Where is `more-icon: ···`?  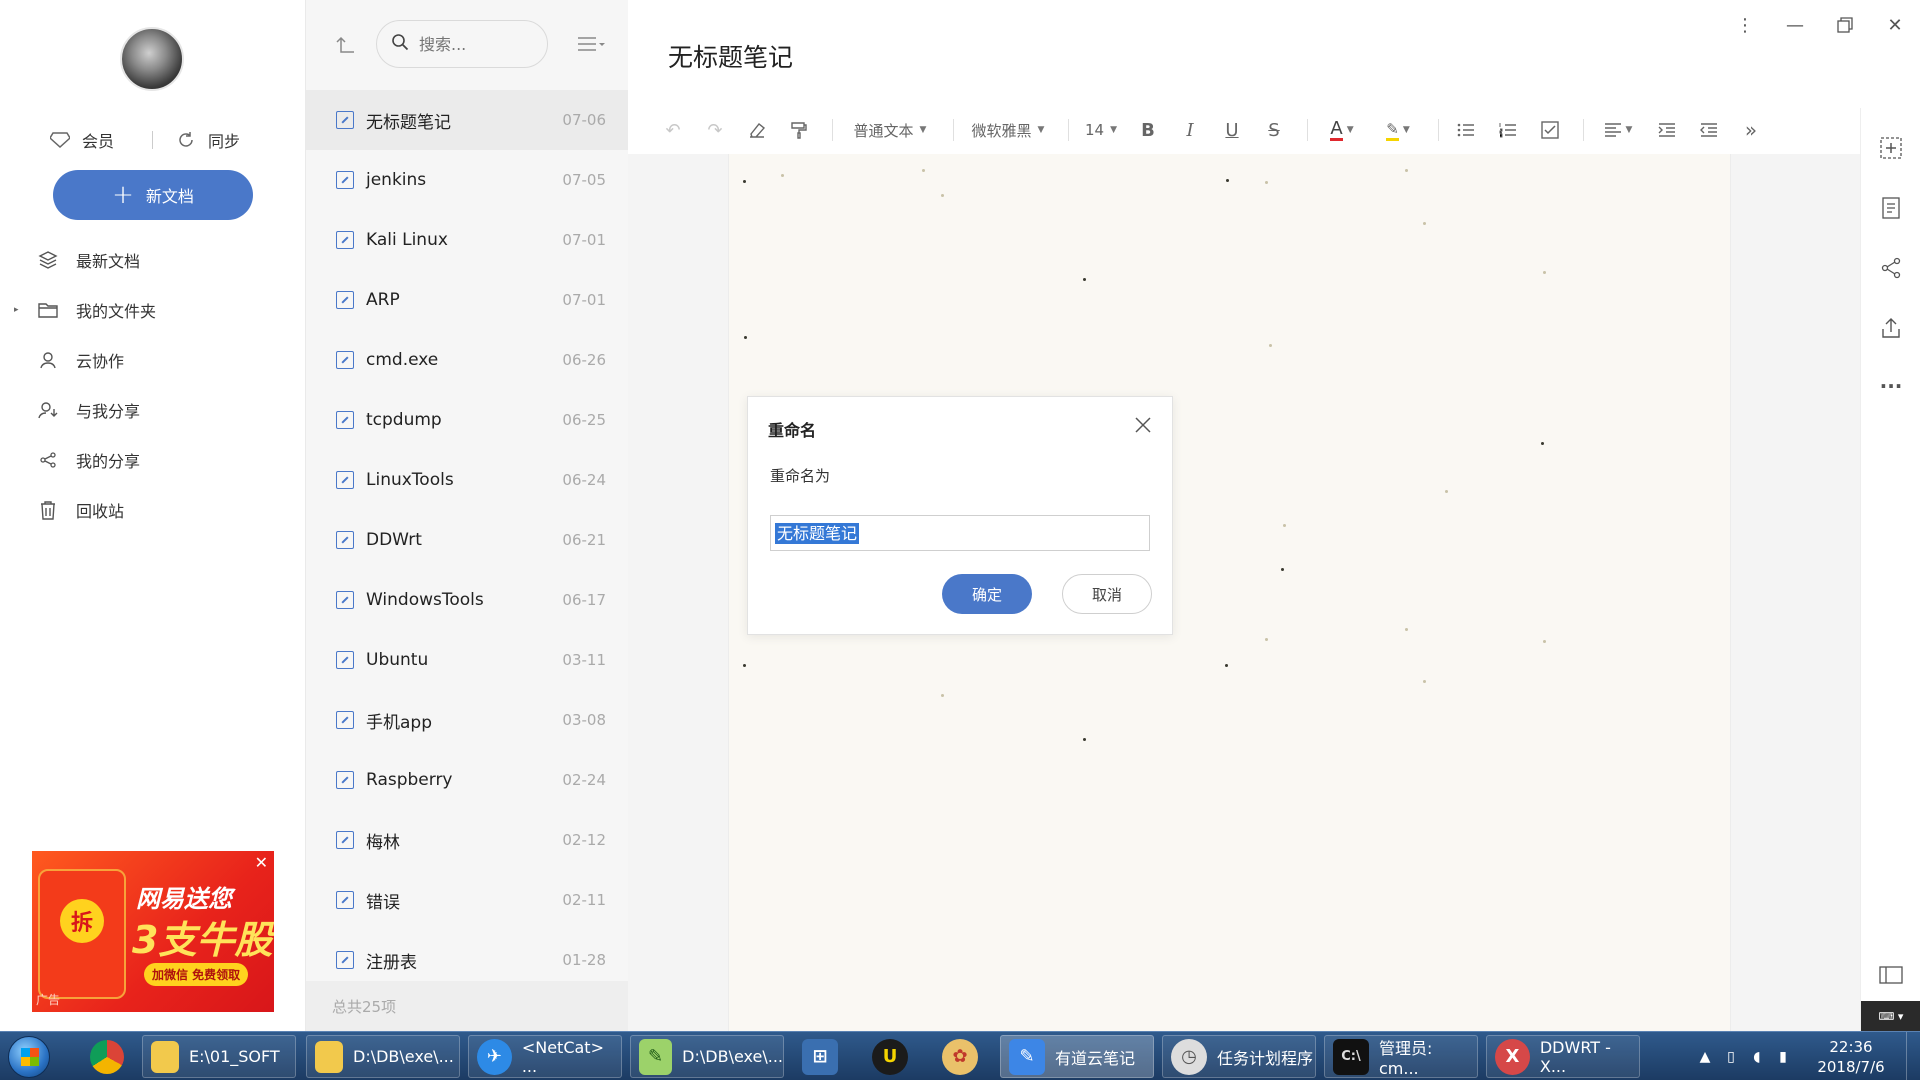 more-icon: ··· is located at coordinates (1891, 386).